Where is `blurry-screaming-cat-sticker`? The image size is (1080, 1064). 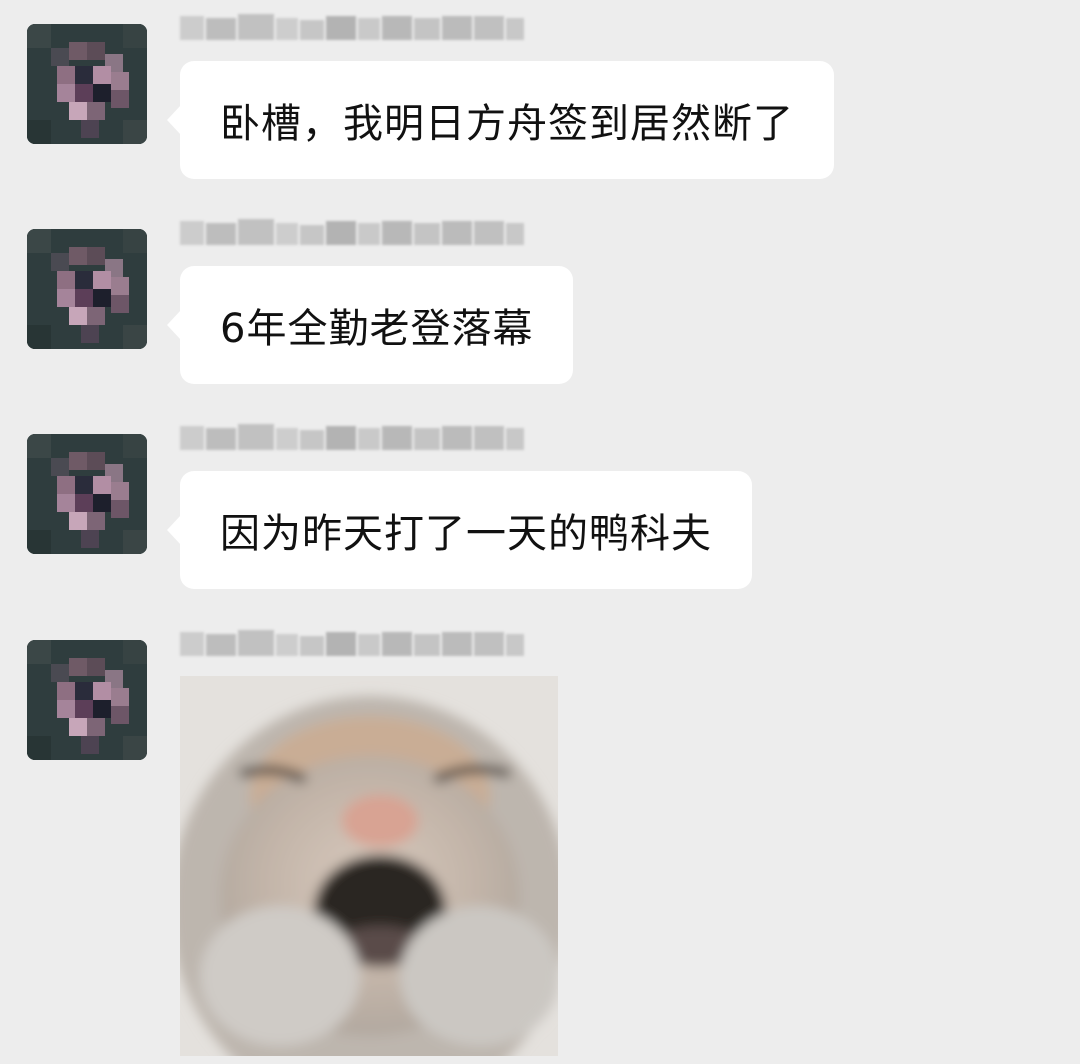
blurry-screaming-cat-sticker is located at coordinates (369, 866).